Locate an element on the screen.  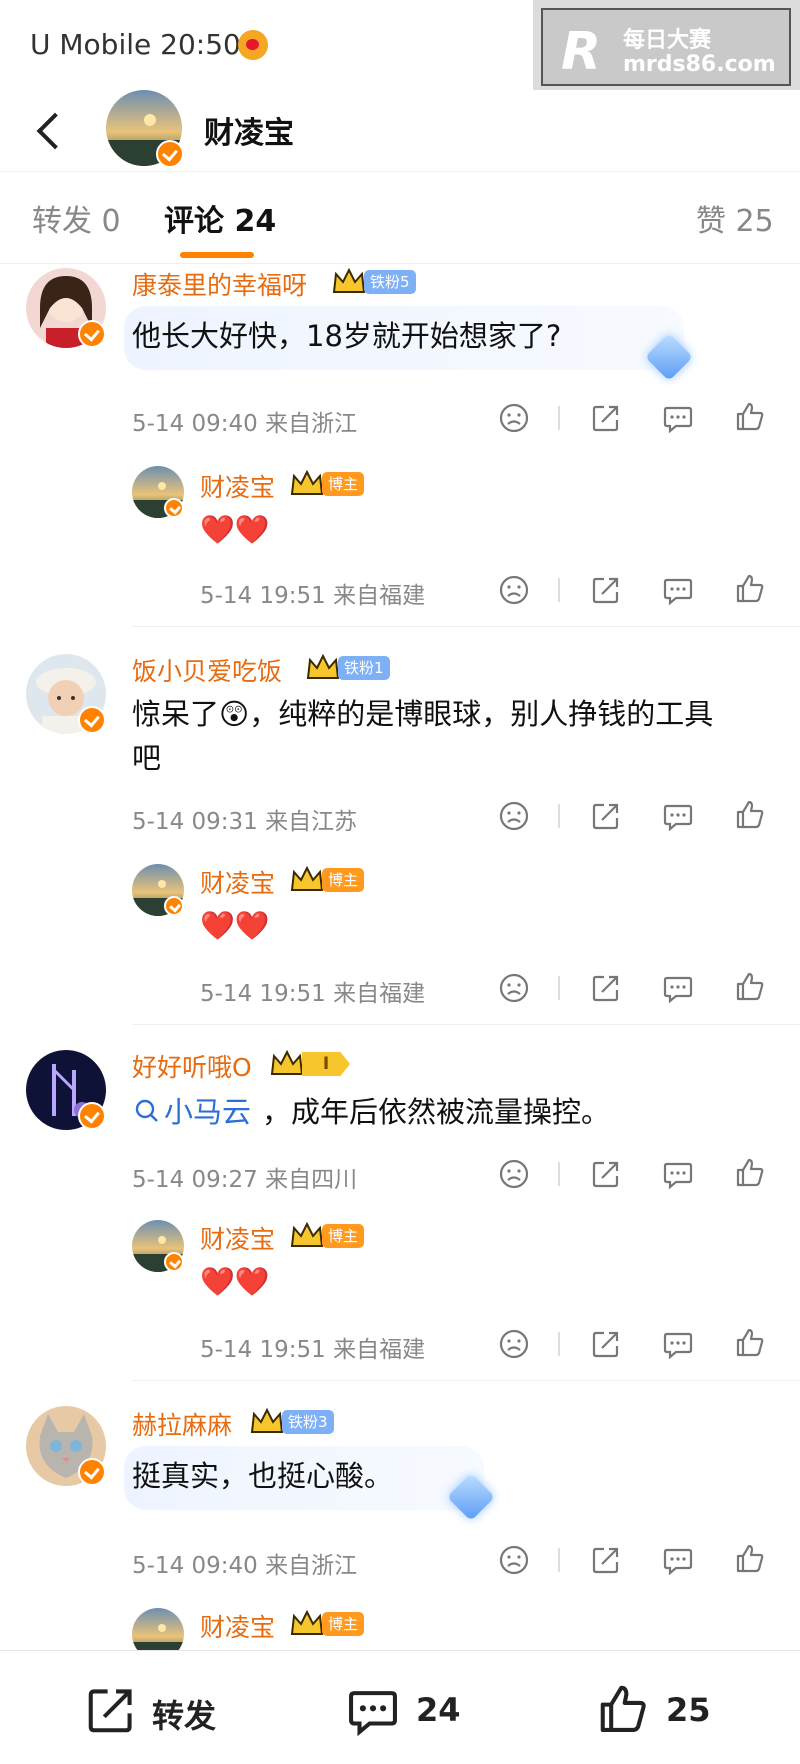
watermark-line2: mrds86.com is located at coordinates (699, 64).